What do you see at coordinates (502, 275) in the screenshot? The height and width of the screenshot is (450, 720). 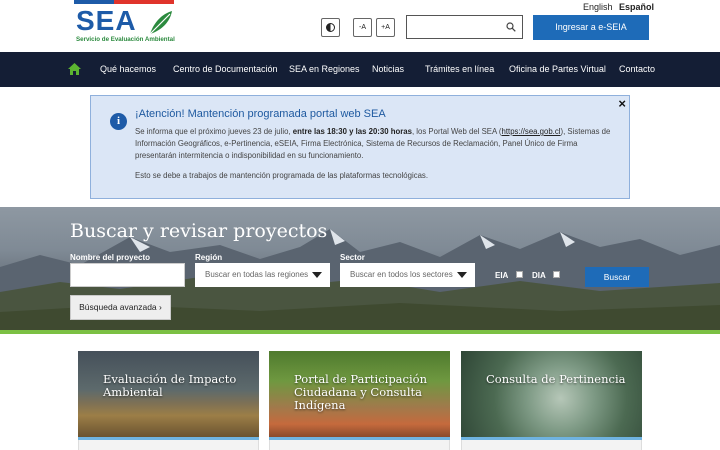 I see `eia-label: EIA` at bounding box center [502, 275].